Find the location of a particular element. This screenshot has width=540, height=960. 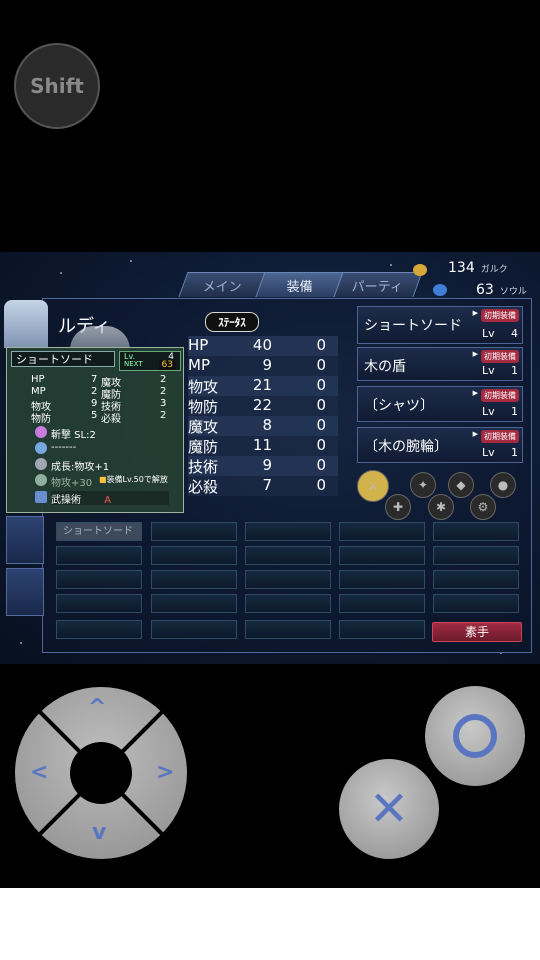

character-portrait is located at coordinates (26, 324).